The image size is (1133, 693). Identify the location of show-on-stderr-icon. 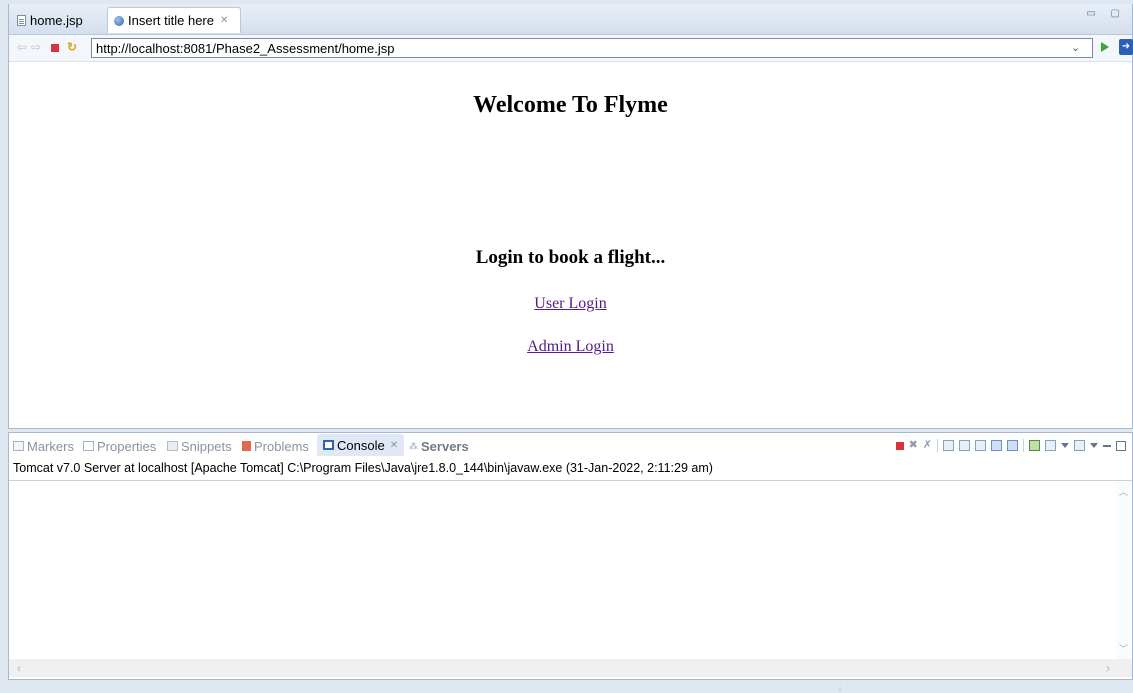
(1012, 445).